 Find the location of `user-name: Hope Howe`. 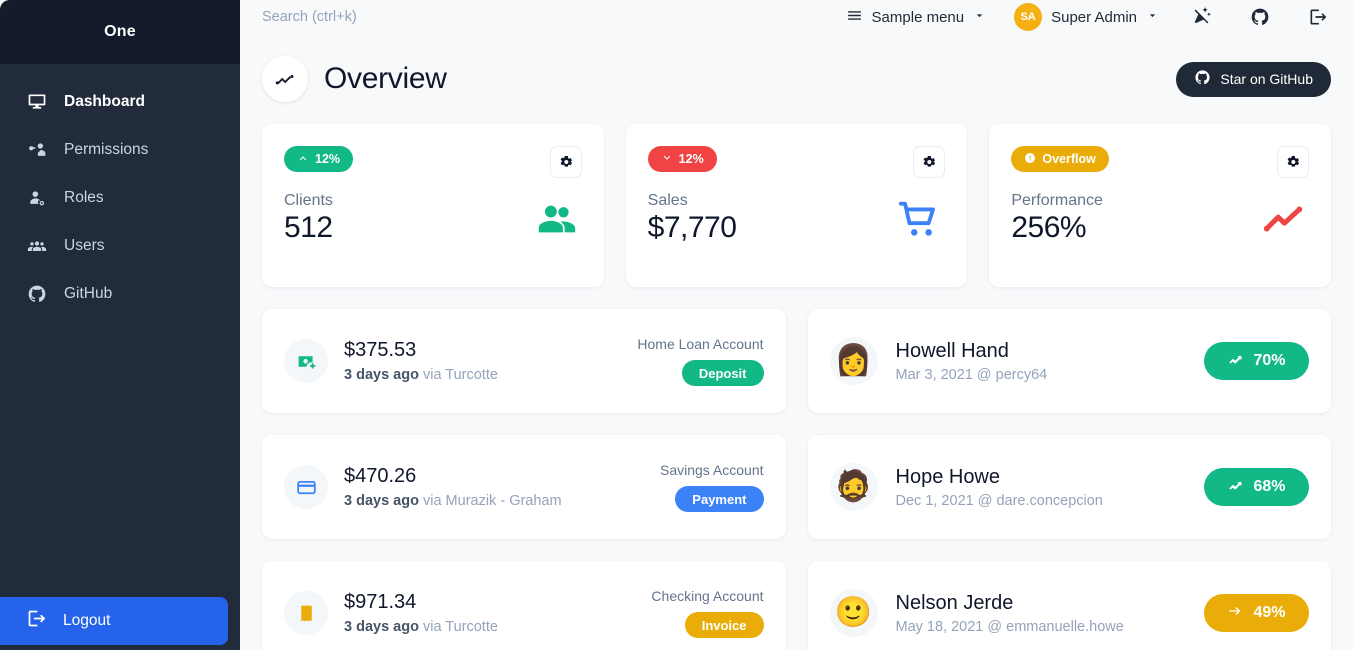

user-name: Hope Howe is located at coordinates (948, 476).